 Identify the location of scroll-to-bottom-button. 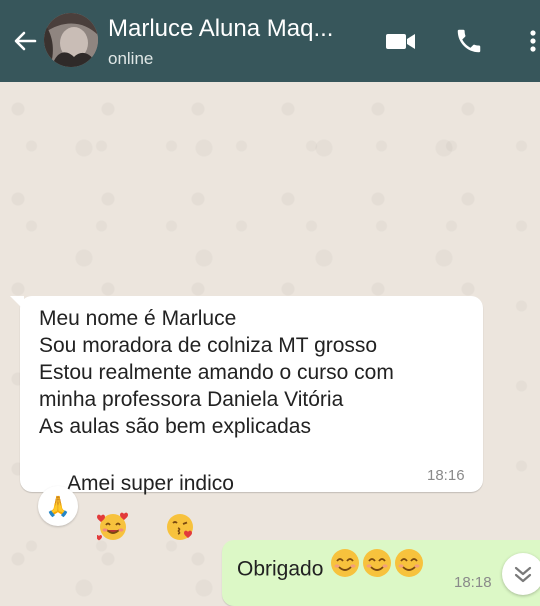
(521, 574).